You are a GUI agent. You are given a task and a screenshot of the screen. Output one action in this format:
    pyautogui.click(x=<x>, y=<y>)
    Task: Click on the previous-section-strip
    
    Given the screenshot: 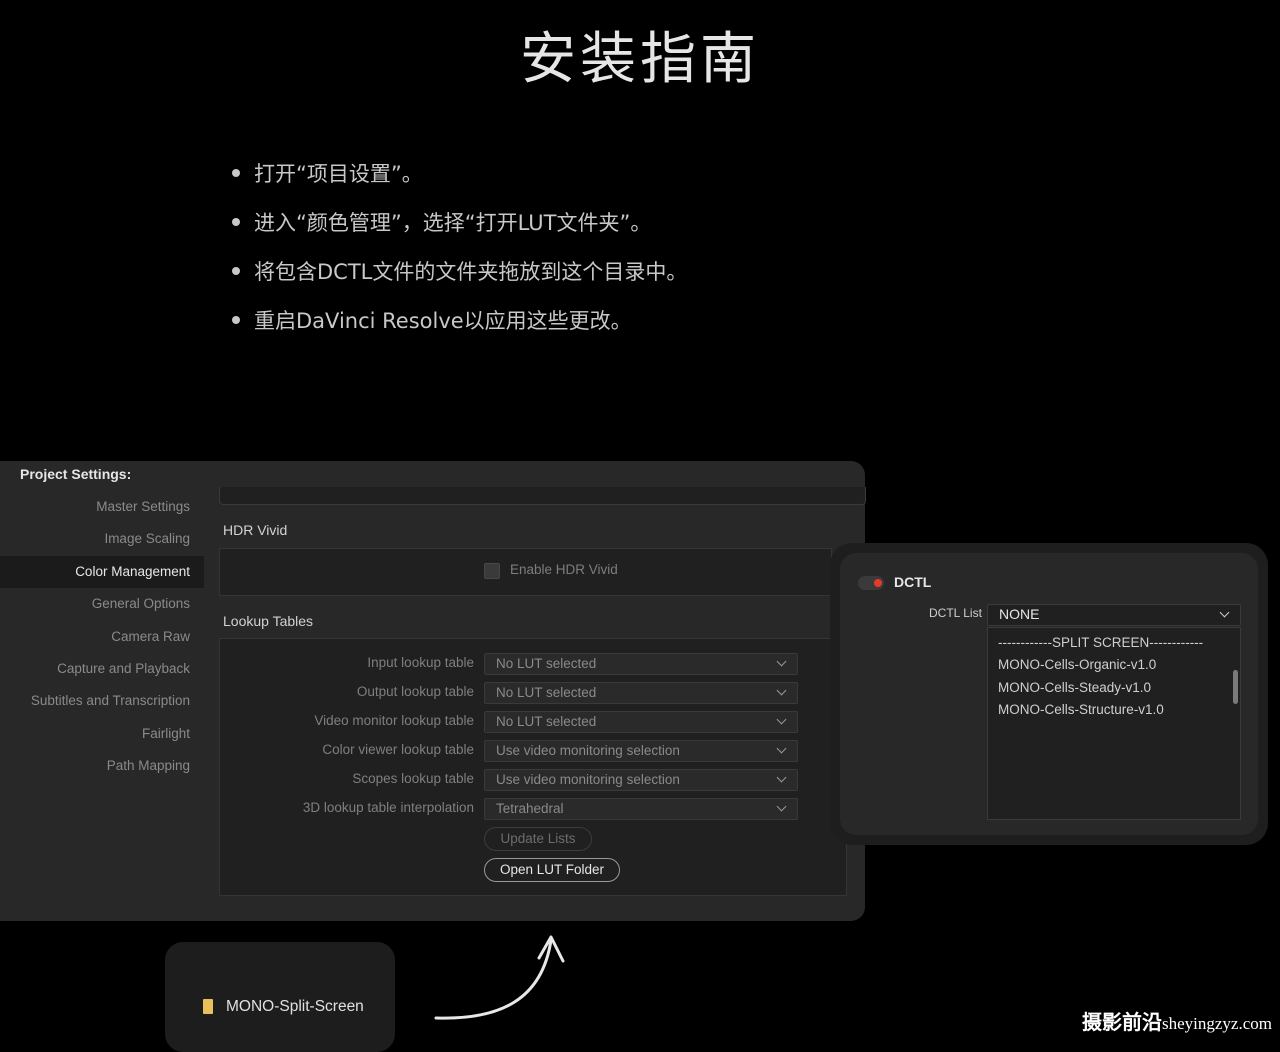 What is the action you would take?
    pyautogui.click(x=542, y=496)
    